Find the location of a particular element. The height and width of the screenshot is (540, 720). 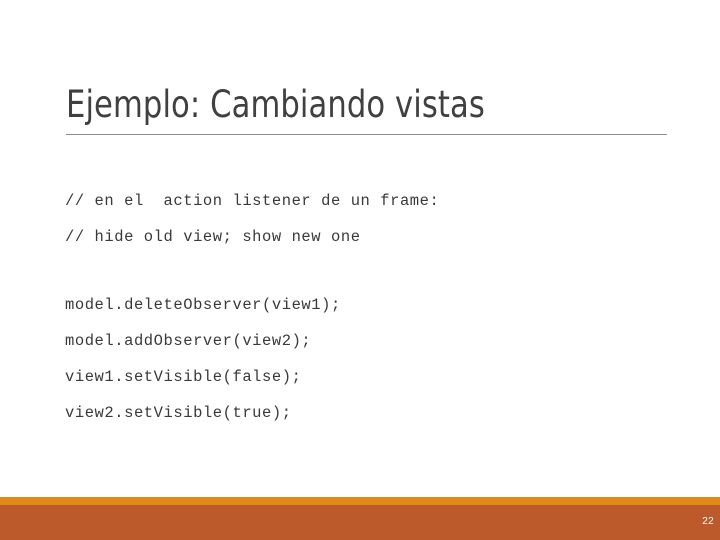

code-line-comment-2: // hide old view; show new one is located at coordinates (213, 237).